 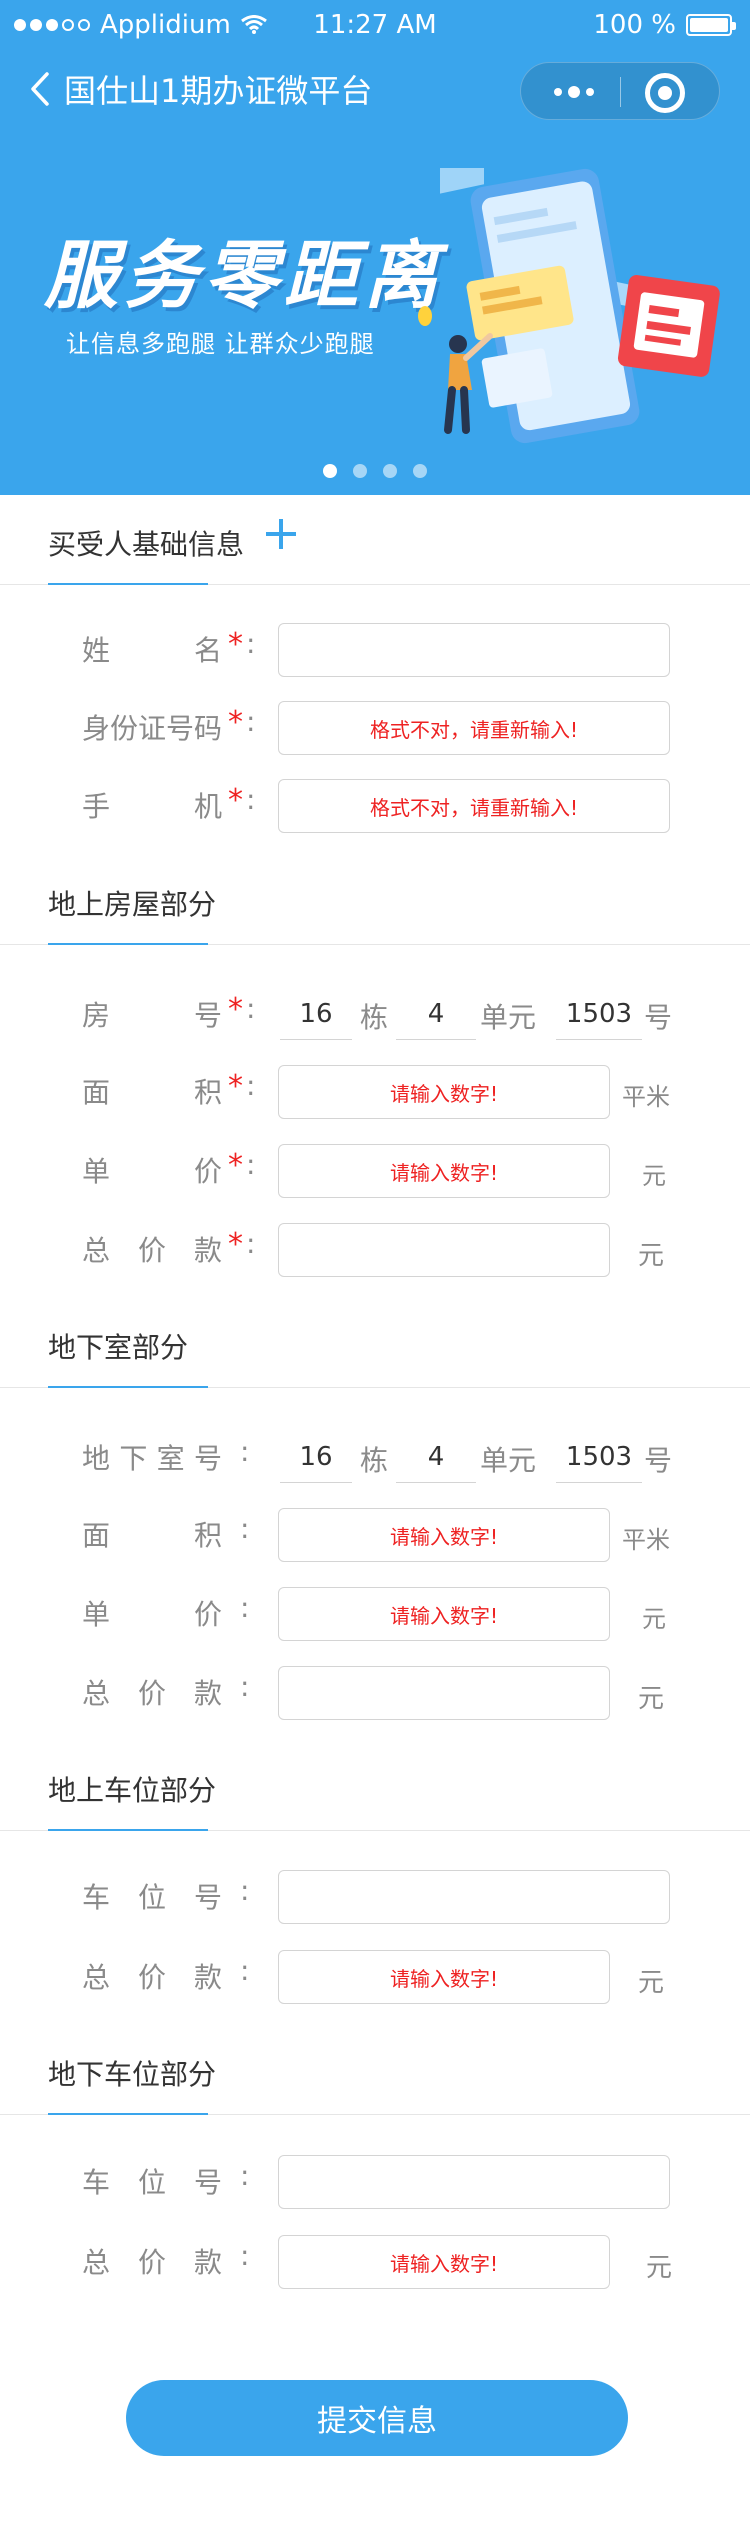 I want to click on section-title: 地下室部分, so click(x=118, y=1347).